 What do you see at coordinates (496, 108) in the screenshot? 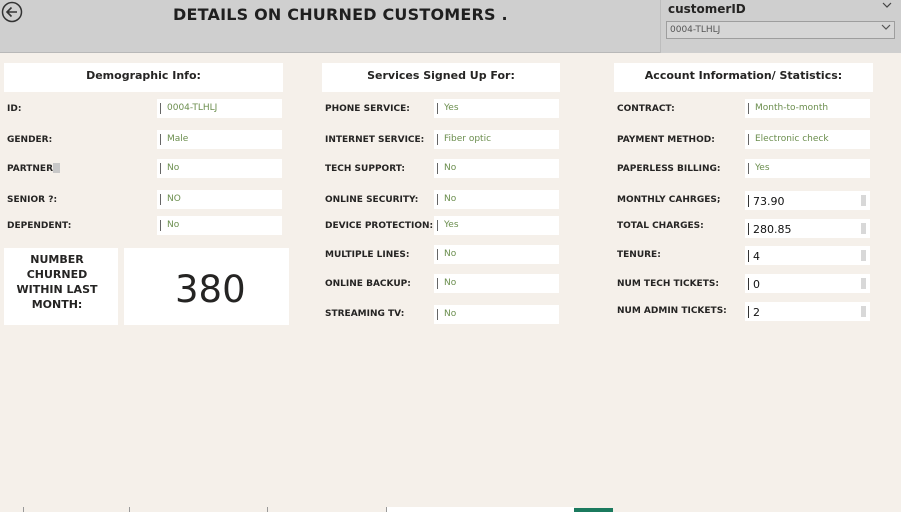
I see `phone-service-value: Yes` at bounding box center [496, 108].